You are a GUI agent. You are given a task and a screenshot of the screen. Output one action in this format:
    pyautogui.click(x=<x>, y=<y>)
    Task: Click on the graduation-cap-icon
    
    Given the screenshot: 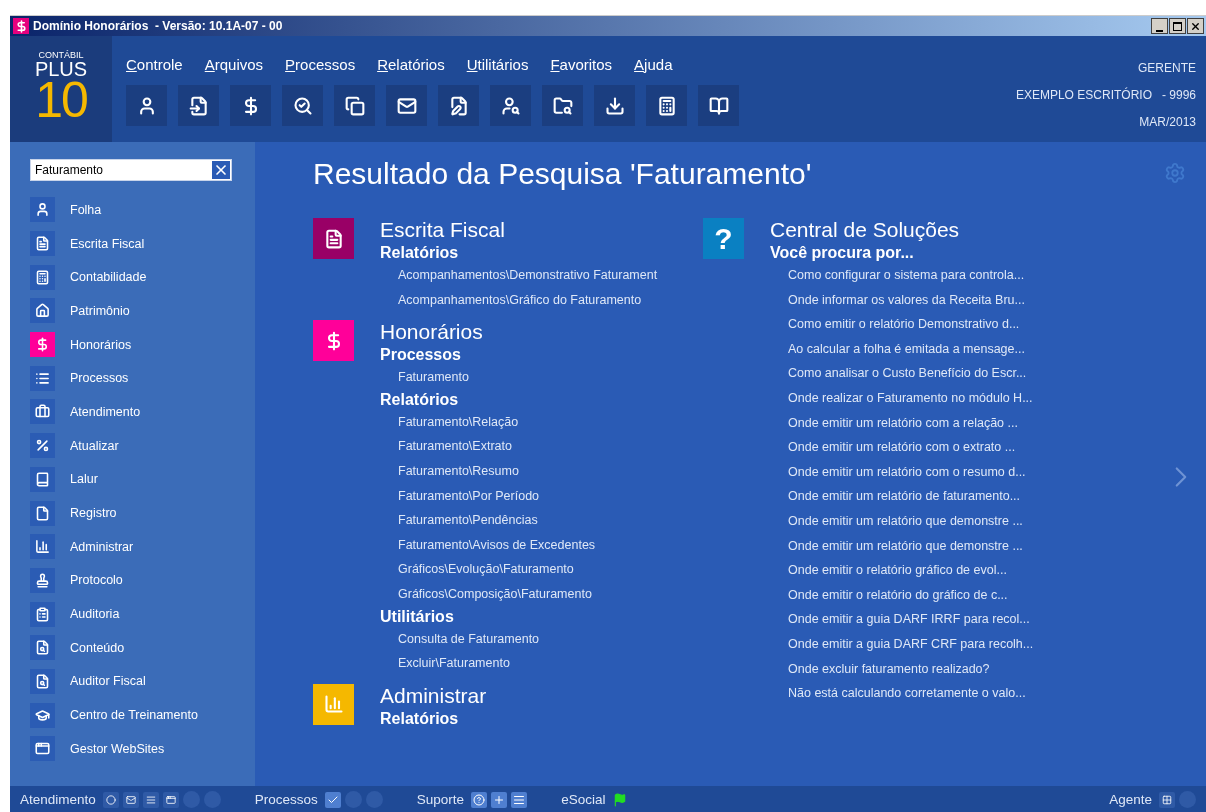 What is the action you would take?
    pyautogui.click(x=42, y=715)
    